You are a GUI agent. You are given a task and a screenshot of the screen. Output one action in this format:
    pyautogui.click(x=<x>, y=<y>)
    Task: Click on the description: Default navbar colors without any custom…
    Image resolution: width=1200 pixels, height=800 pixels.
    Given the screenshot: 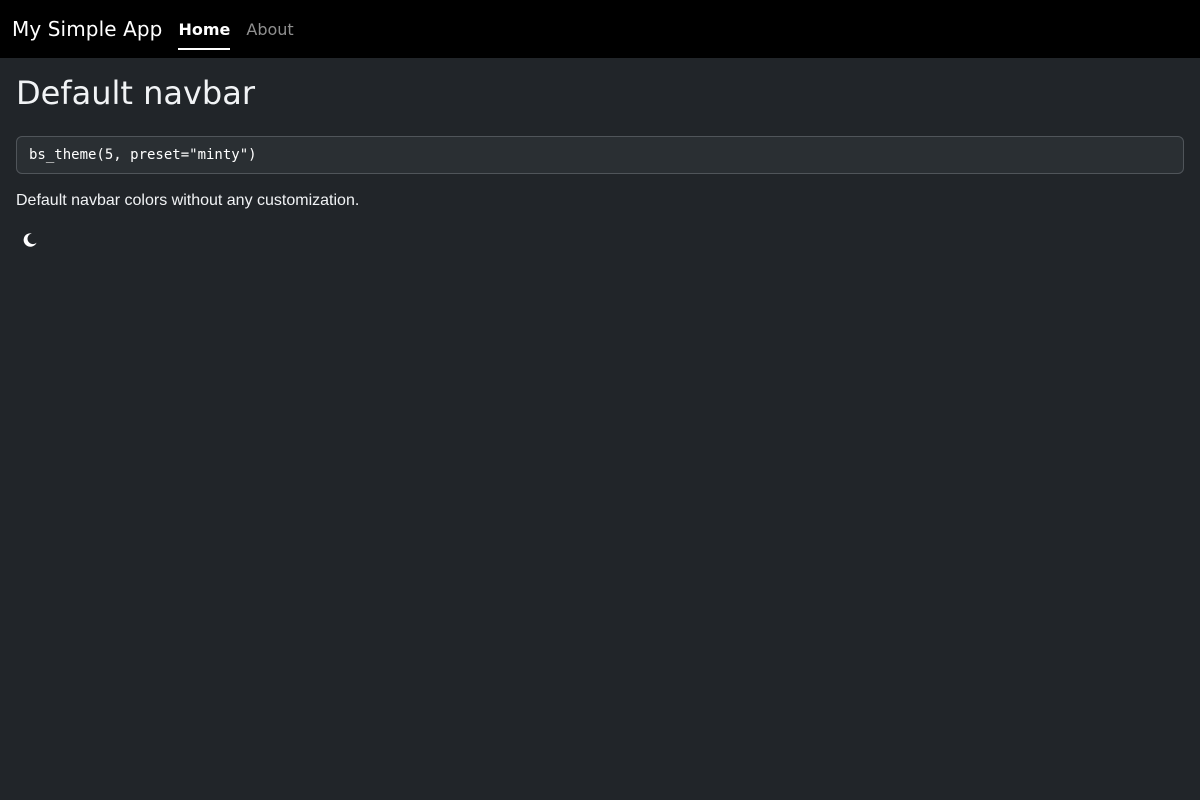 What is the action you would take?
    pyautogui.click(x=188, y=200)
    